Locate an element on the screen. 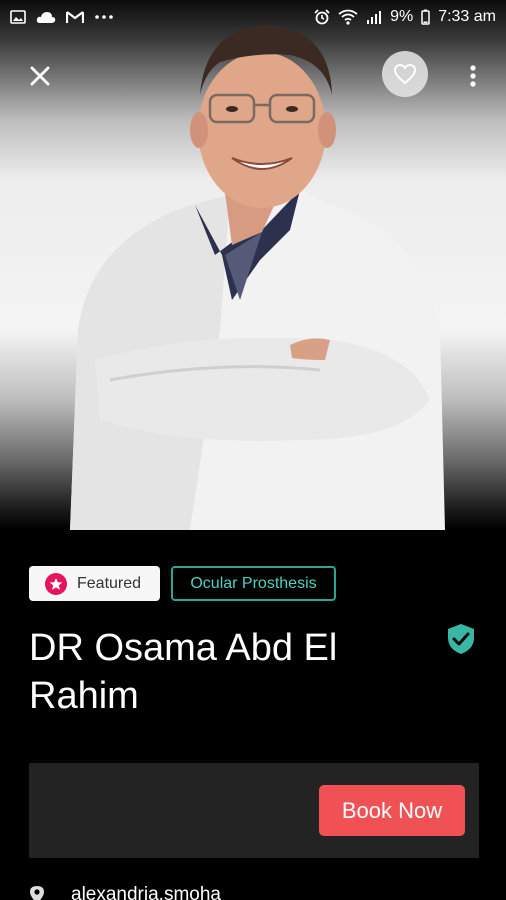 This screenshot has width=506, height=900. battery-icon is located at coordinates (425, 17).